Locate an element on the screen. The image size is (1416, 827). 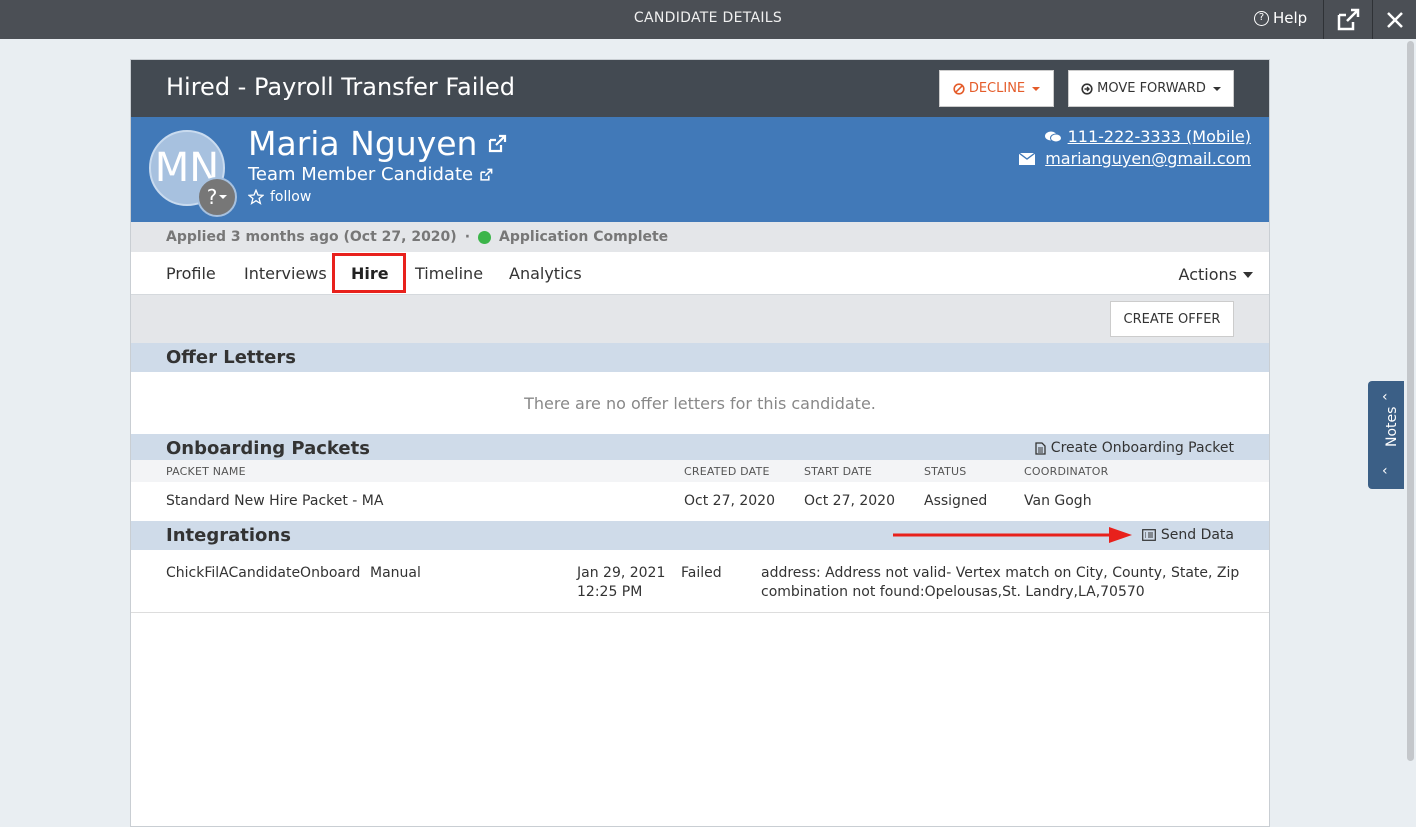
move-forward-label: MOVE FORWARD is located at coordinates (1151, 88).